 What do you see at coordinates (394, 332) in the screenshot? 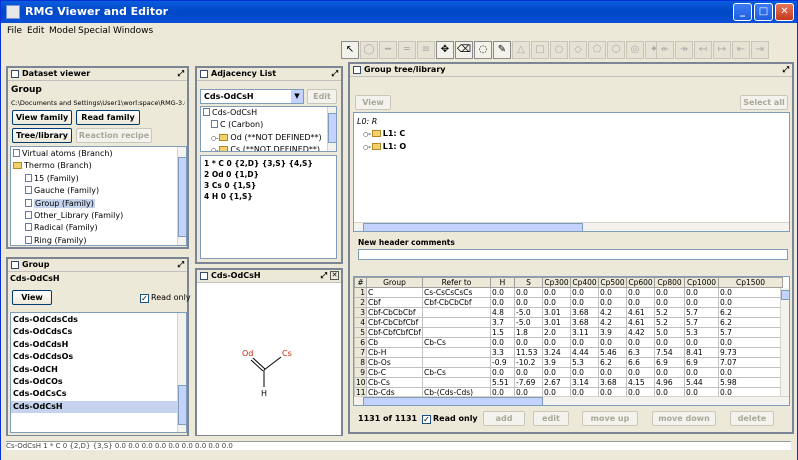
I see `table-cell: Cbf-CbfCbfCbf` at bounding box center [394, 332].